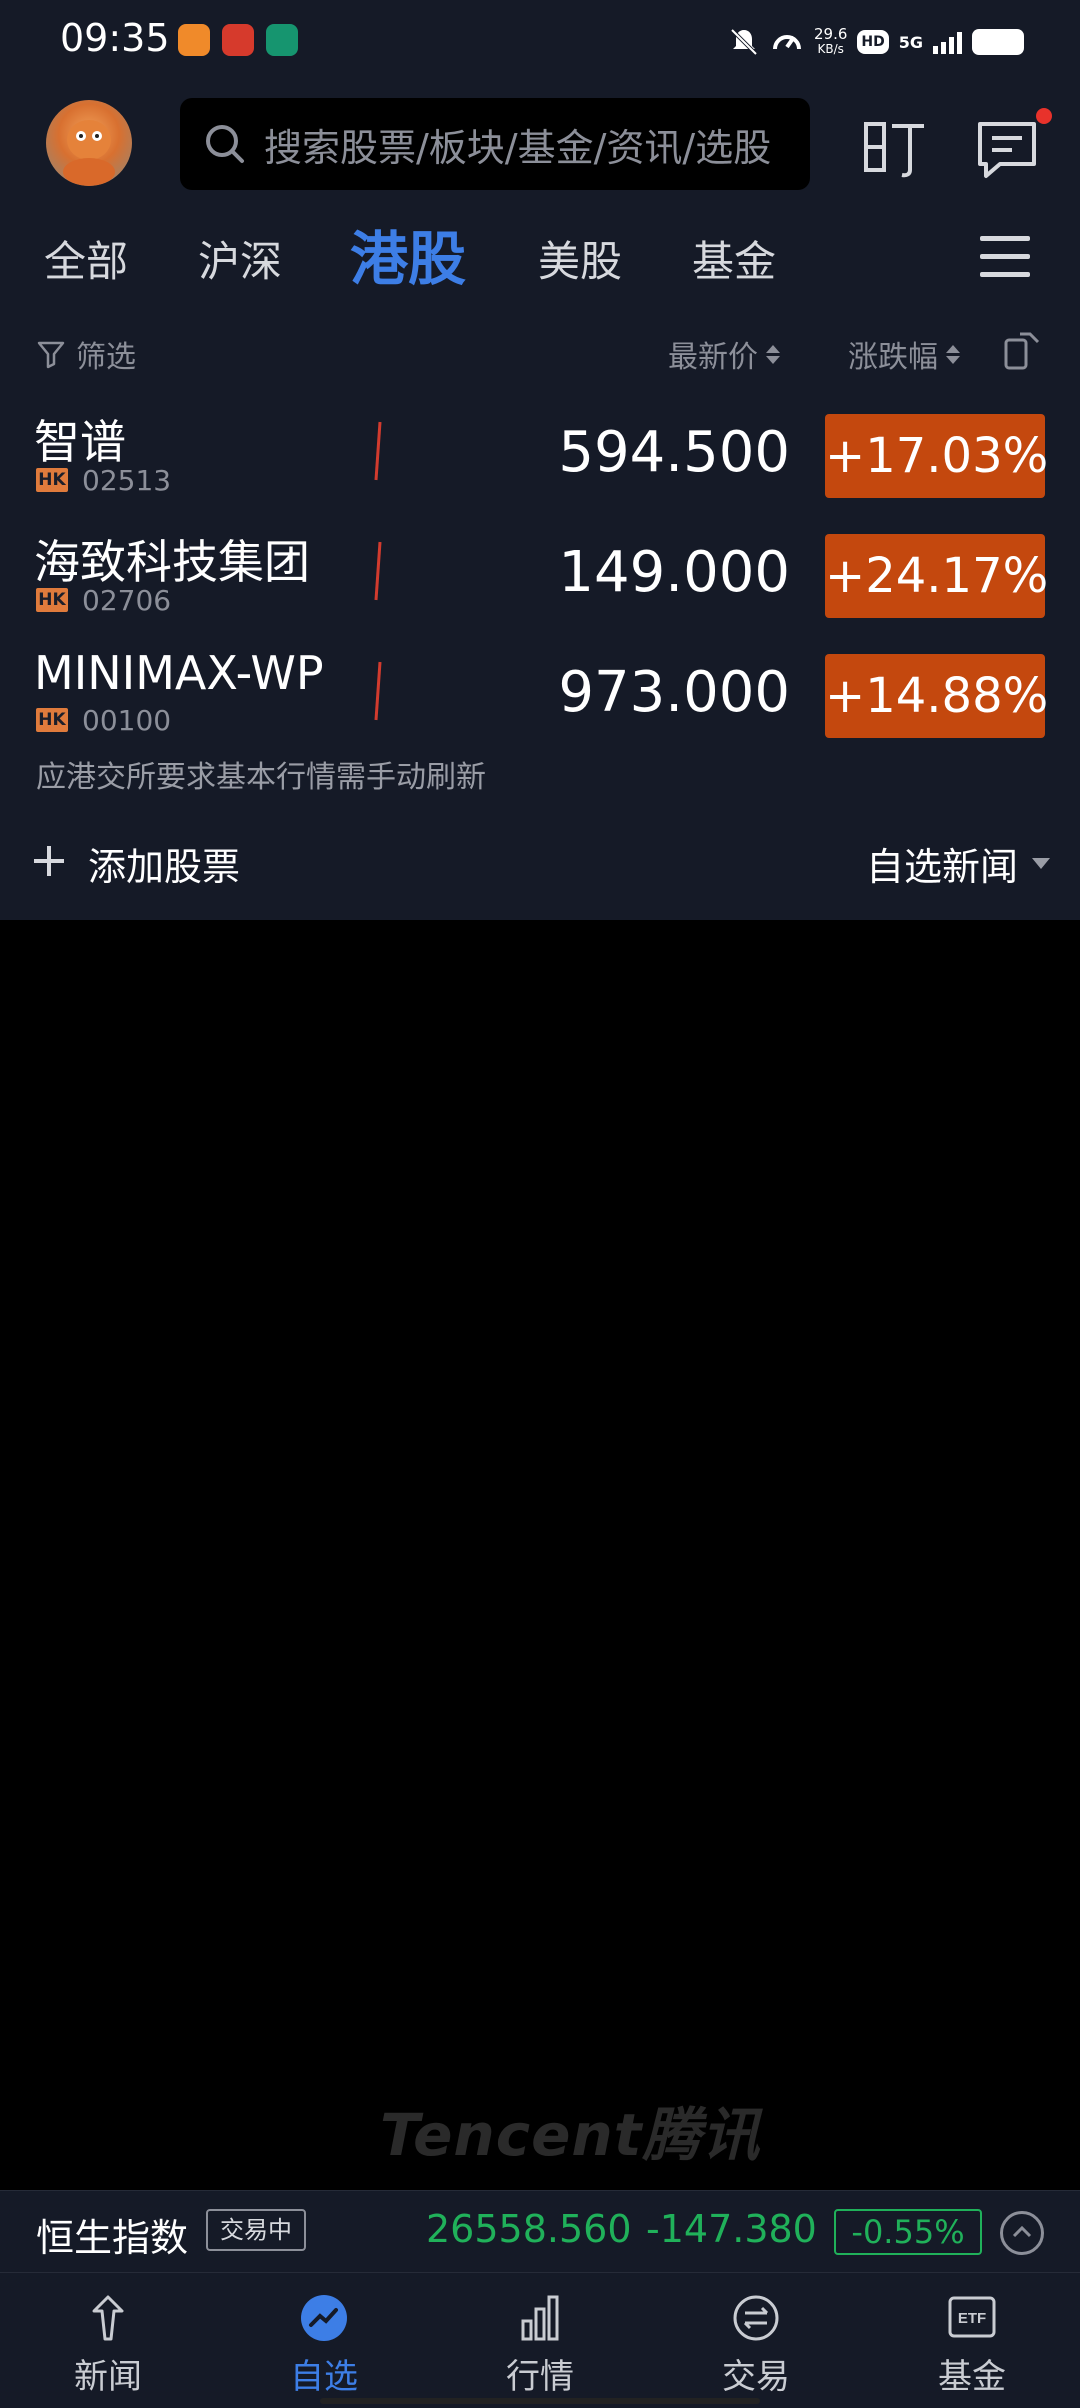 This screenshot has width=1080, height=2408. Describe the element at coordinates (1041, 863) in the screenshot. I see `chevron-down-icon` at that location.